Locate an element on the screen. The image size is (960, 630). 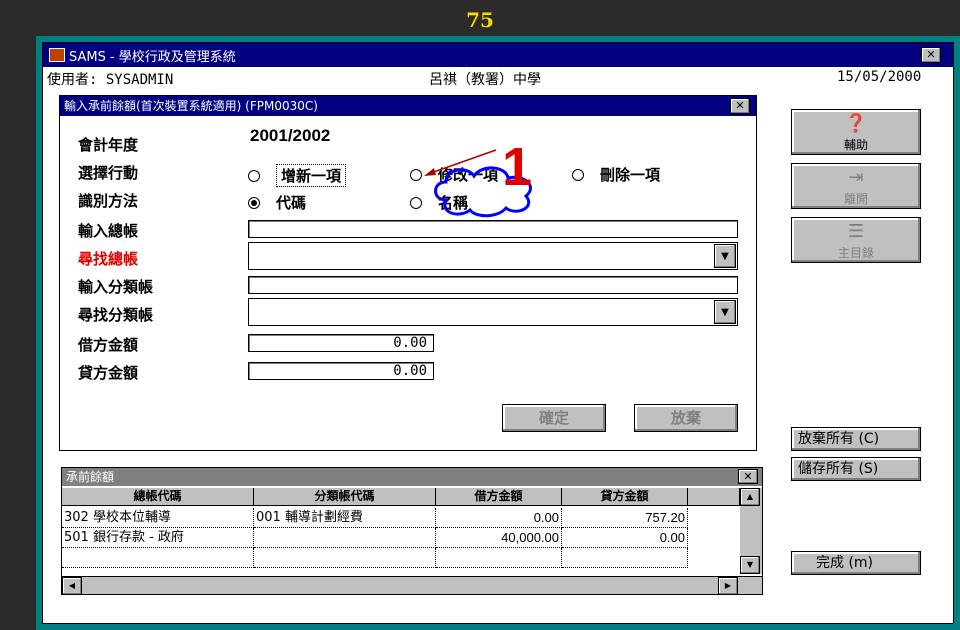
app-titlebar: SAMS - 學校行政及管理系統 is located at coordinates (498, 55).